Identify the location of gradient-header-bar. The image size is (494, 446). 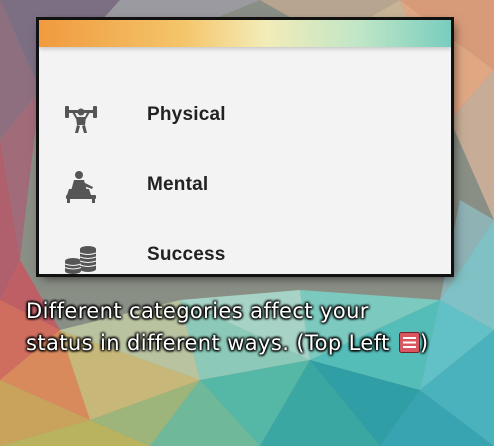
(245, 33).